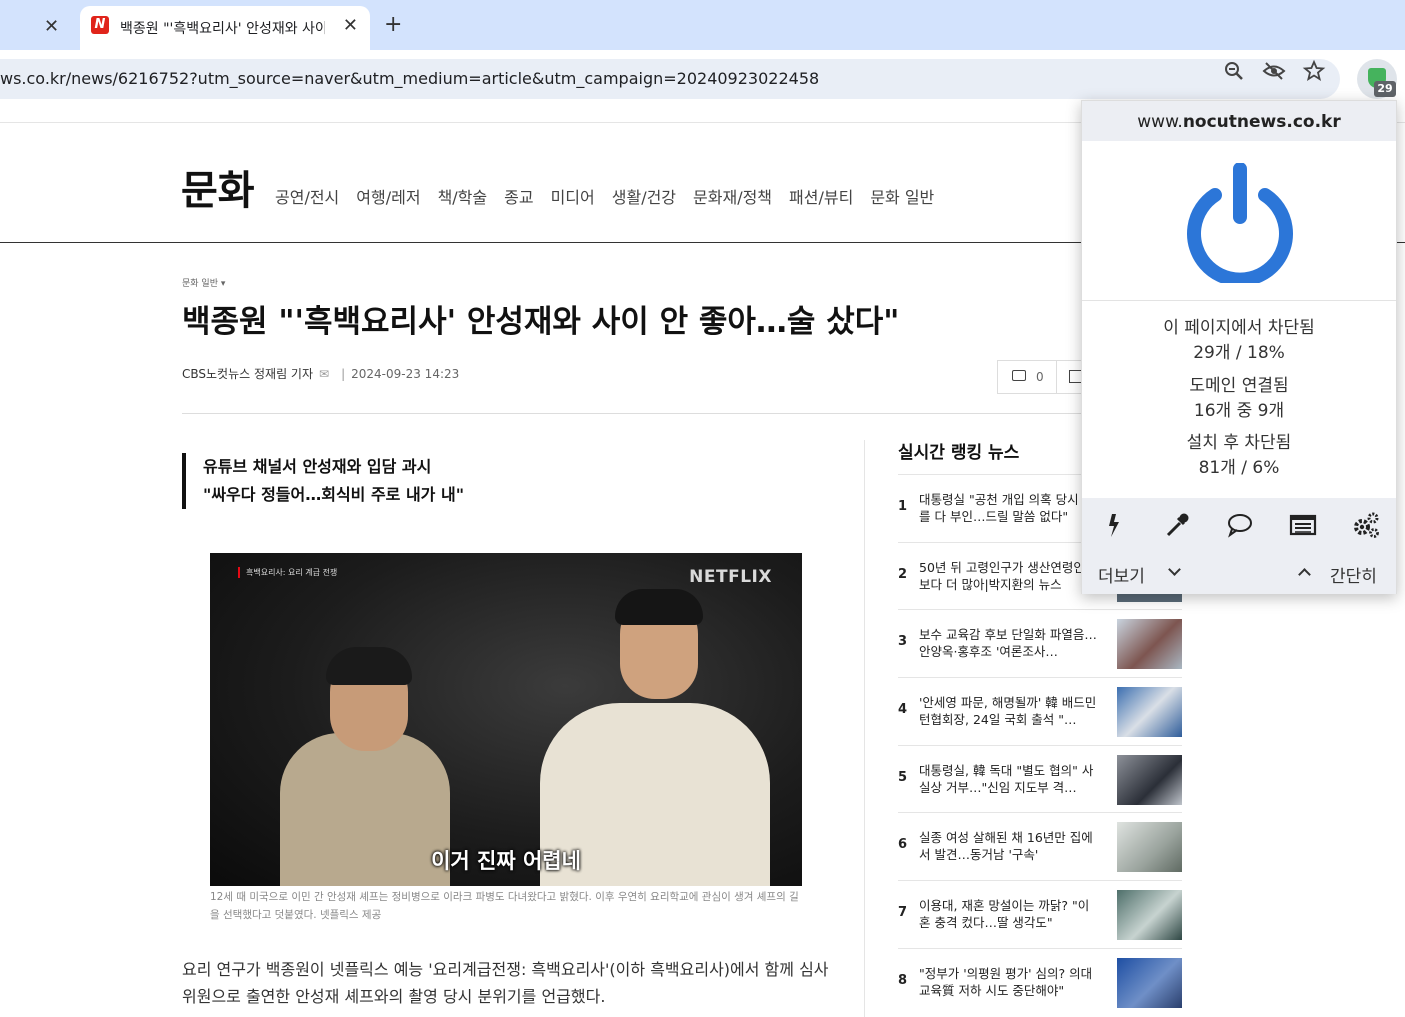 The width and height of the screenshot is (1405, 1017). Describe the element at coordinates (1114, 525) in the screenshot. I see `lightning-icon` at that location.